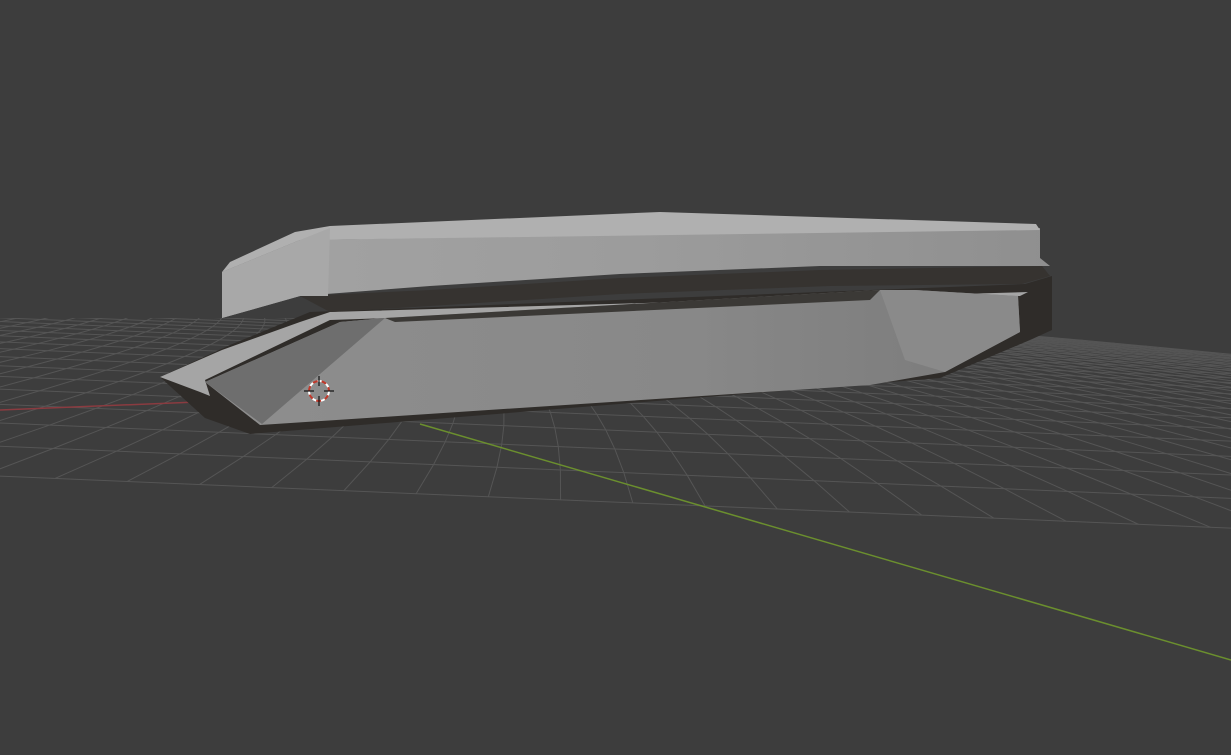  I want to click on grid-line, so click(615, 502).